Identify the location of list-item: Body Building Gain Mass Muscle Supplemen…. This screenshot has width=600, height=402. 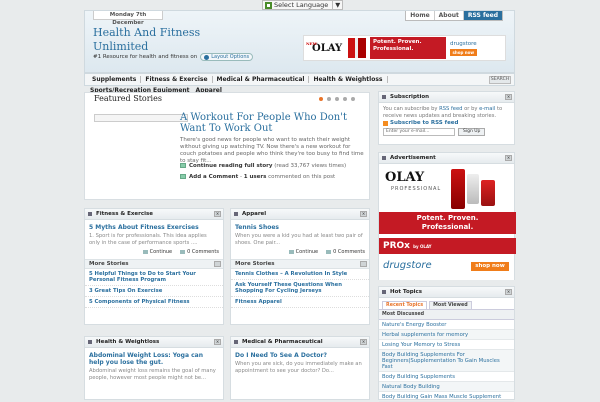
(446, 397).